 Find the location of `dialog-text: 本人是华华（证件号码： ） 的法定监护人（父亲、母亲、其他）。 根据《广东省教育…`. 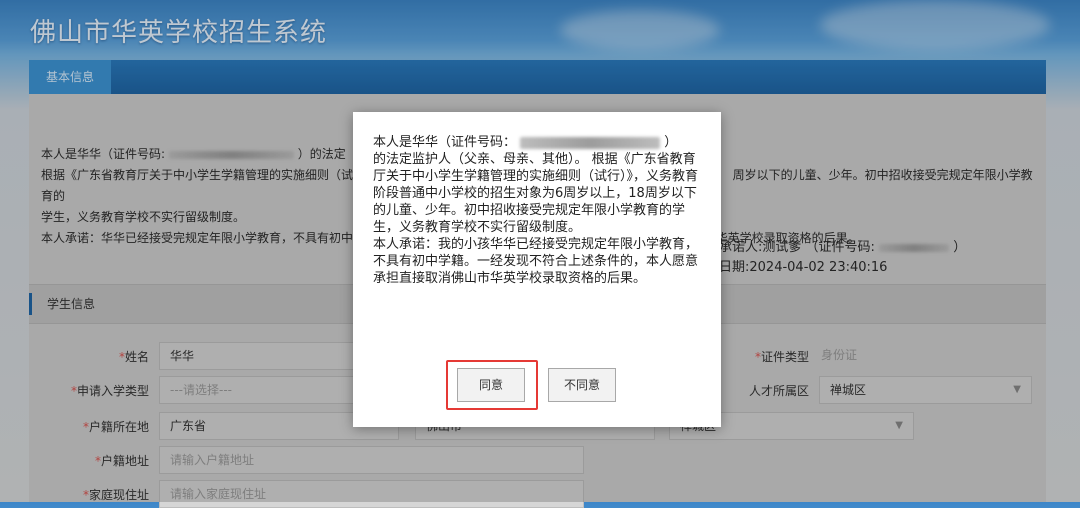

dialog-text: 本人是华华（证件号码： ） 的法定监护人（父亲、母亲、其他）。 根据《广东省教育… is located at coordinates (538, 210).